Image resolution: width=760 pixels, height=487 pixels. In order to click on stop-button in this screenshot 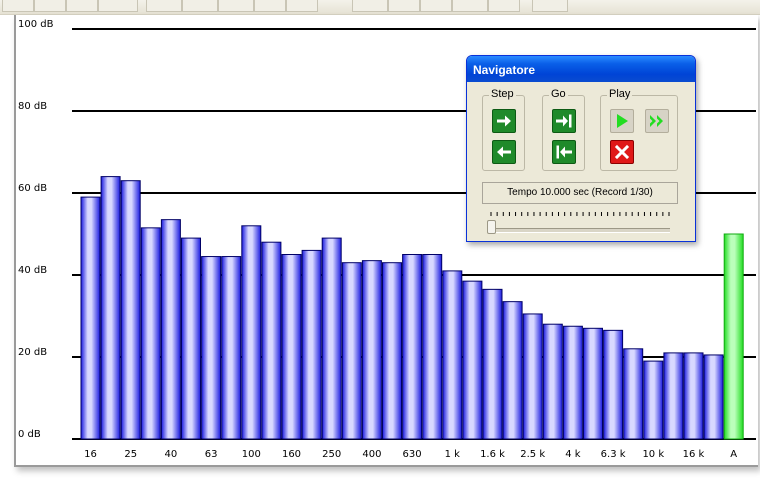, I will do `click(622, 152)`.